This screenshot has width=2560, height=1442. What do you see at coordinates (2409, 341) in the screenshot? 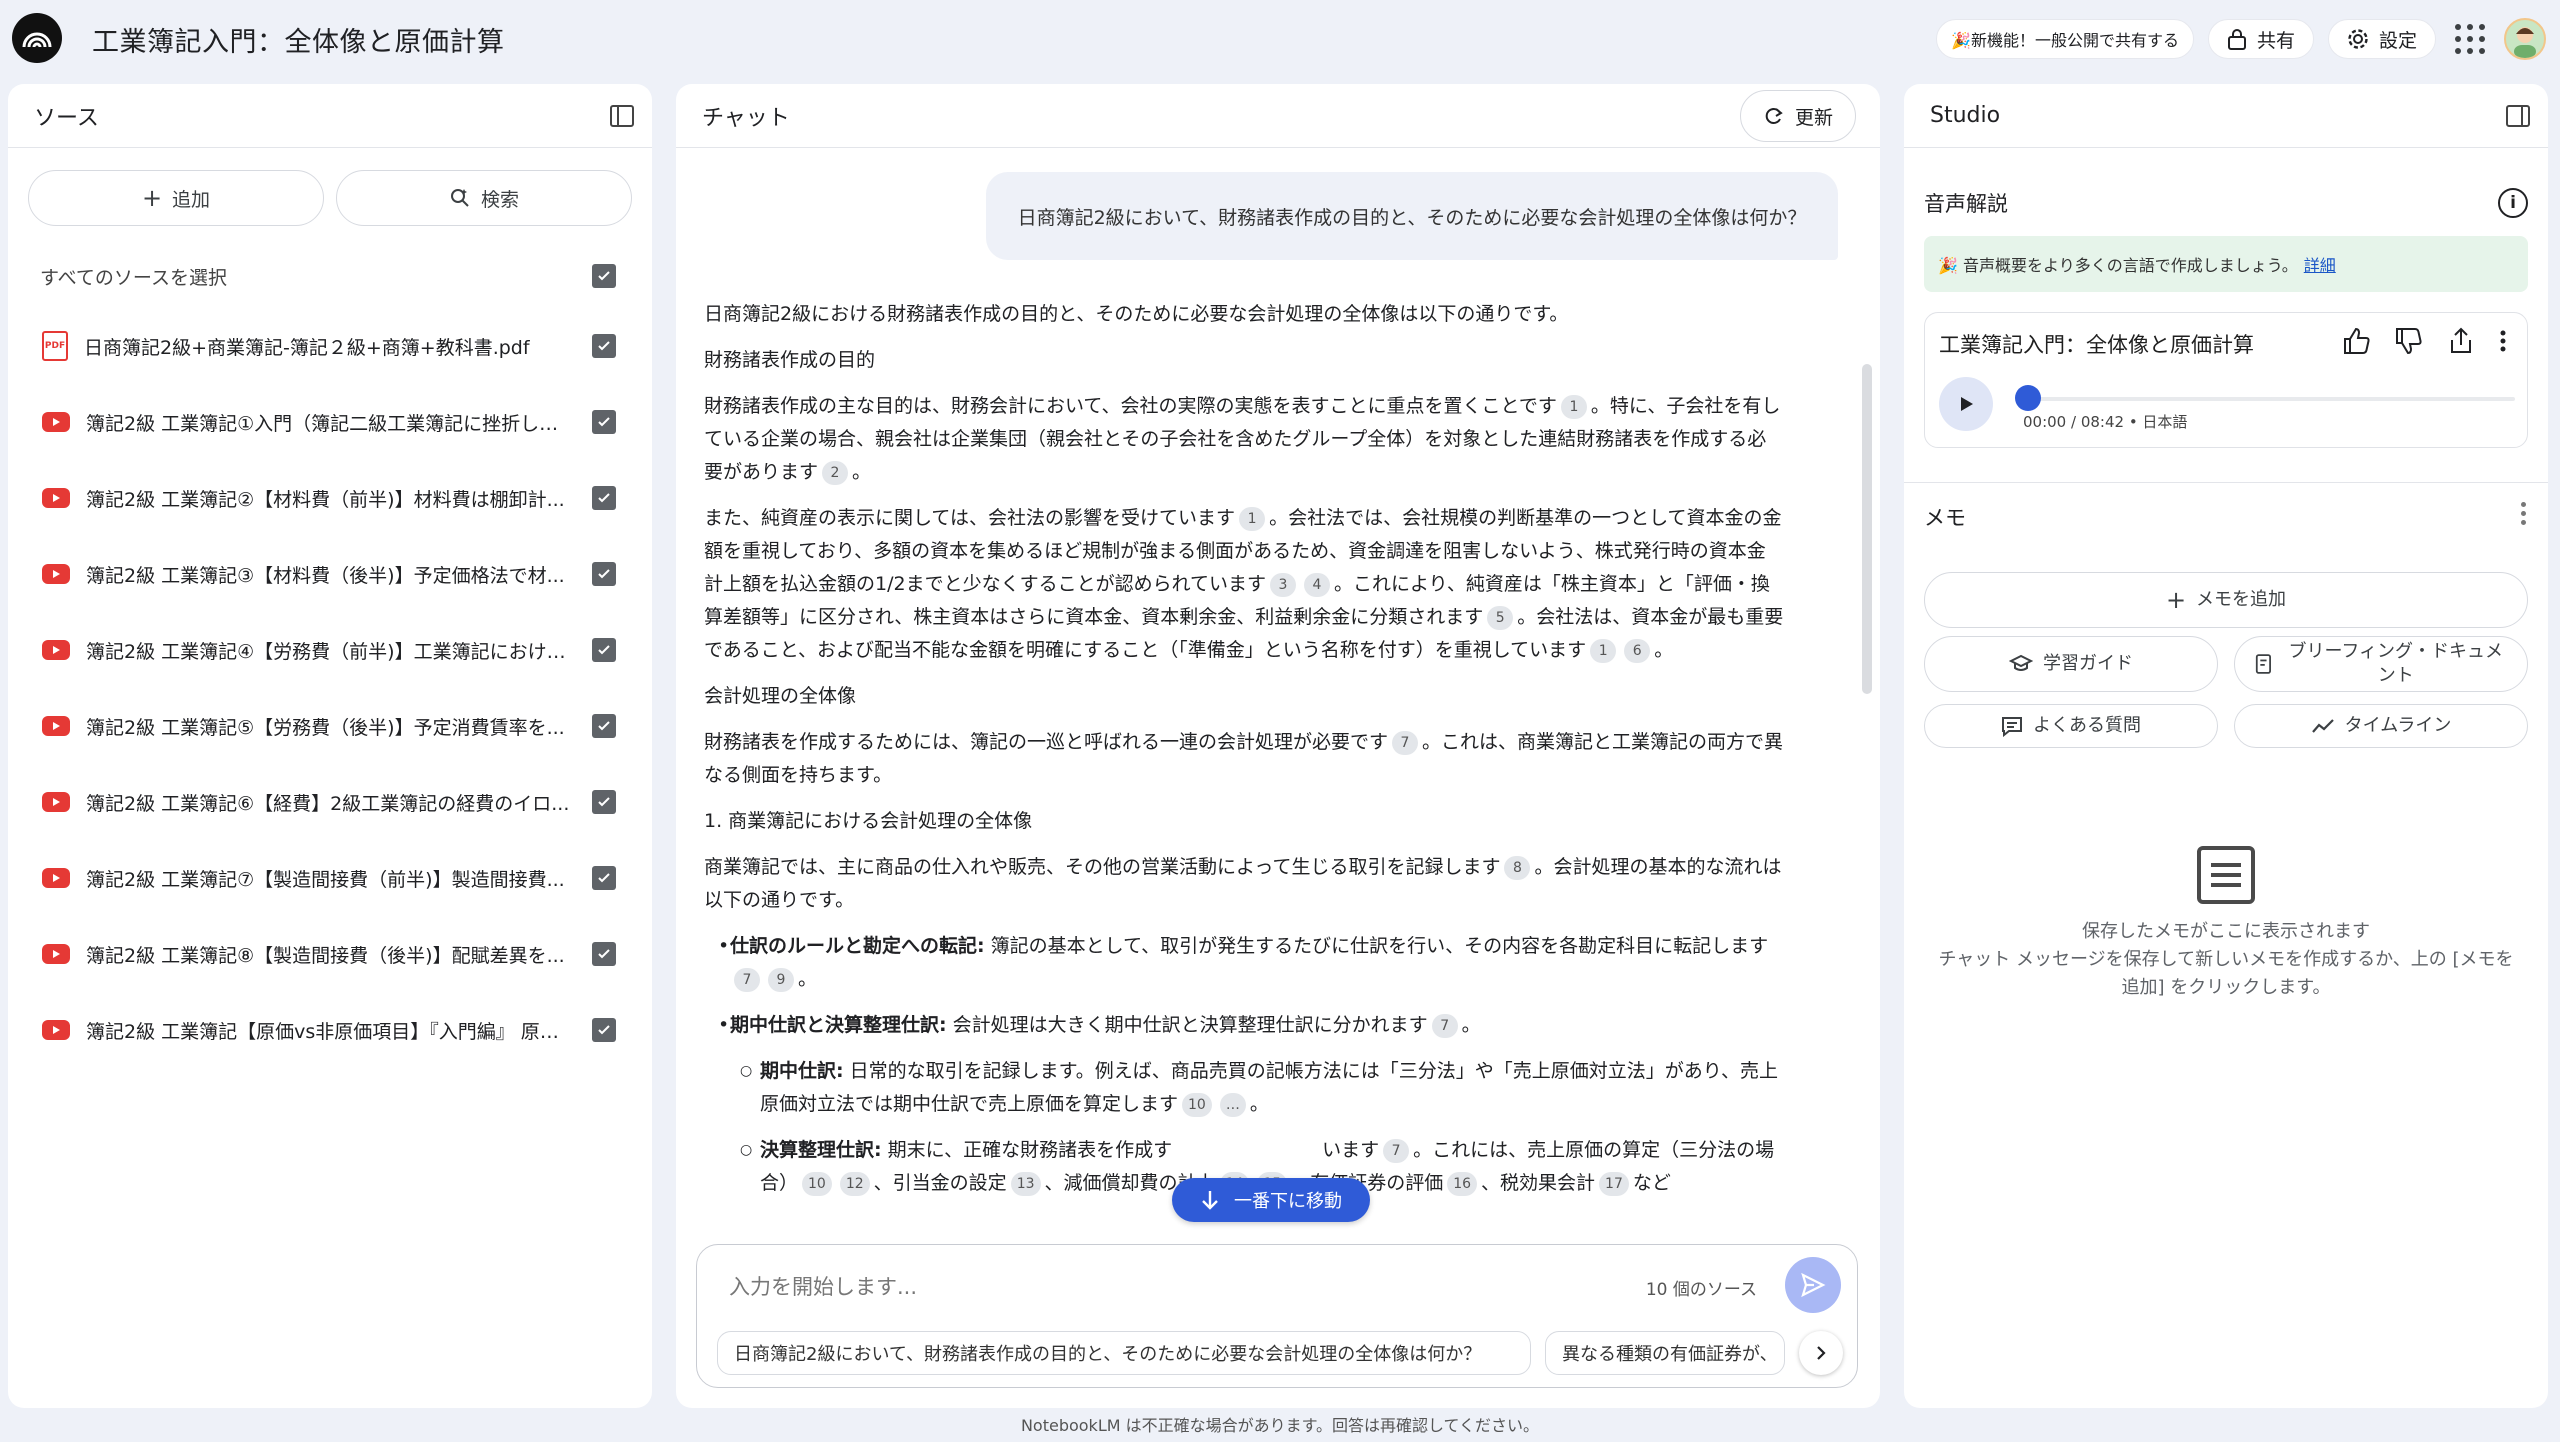
I see `thumbs-down-icon` at bounding box center [2409, 341].